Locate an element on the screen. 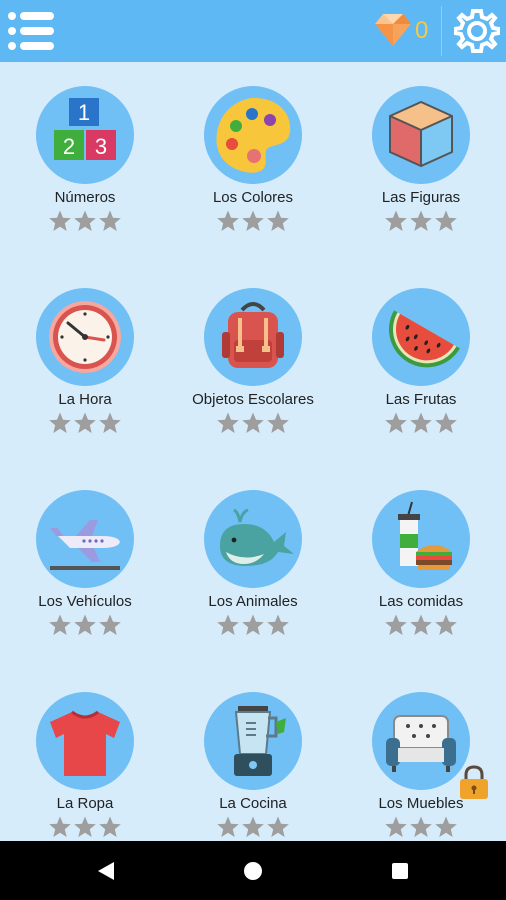  svg-text: 1 is located at coordinates (84, 112).